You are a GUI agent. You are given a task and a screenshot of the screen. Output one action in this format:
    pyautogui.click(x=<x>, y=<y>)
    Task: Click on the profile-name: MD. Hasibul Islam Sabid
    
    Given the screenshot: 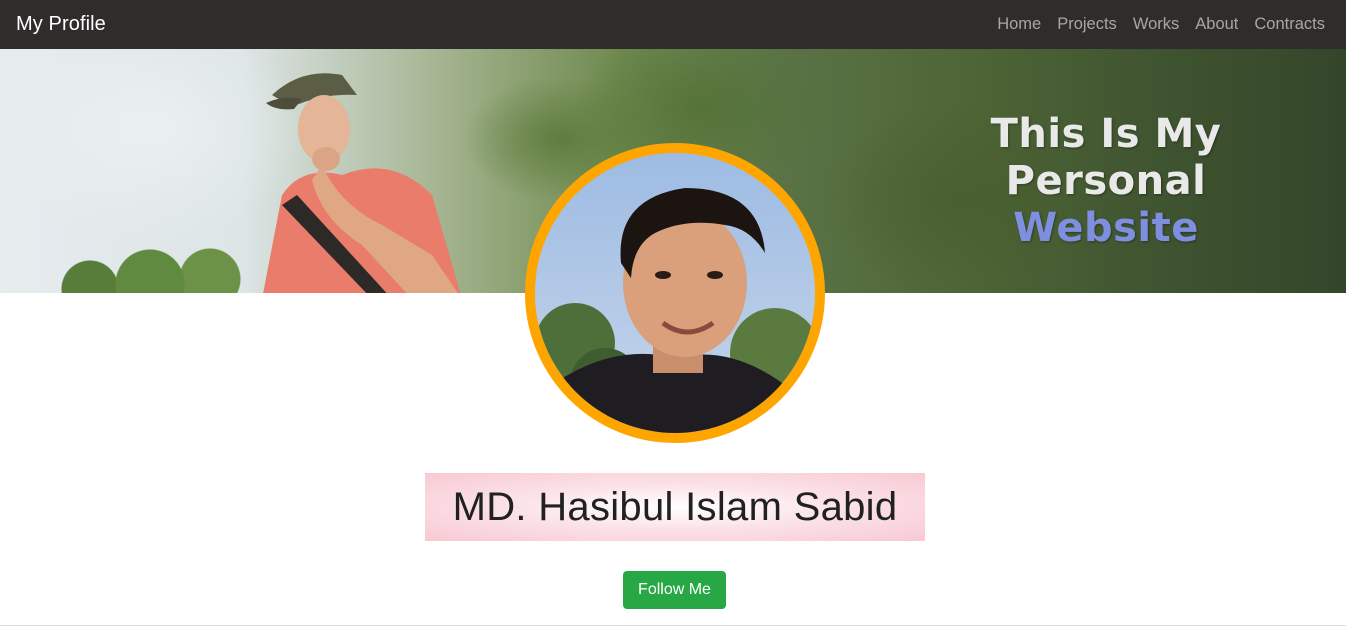 What is the action you would take?
    pyautogui.click(x=675, y=506)
    